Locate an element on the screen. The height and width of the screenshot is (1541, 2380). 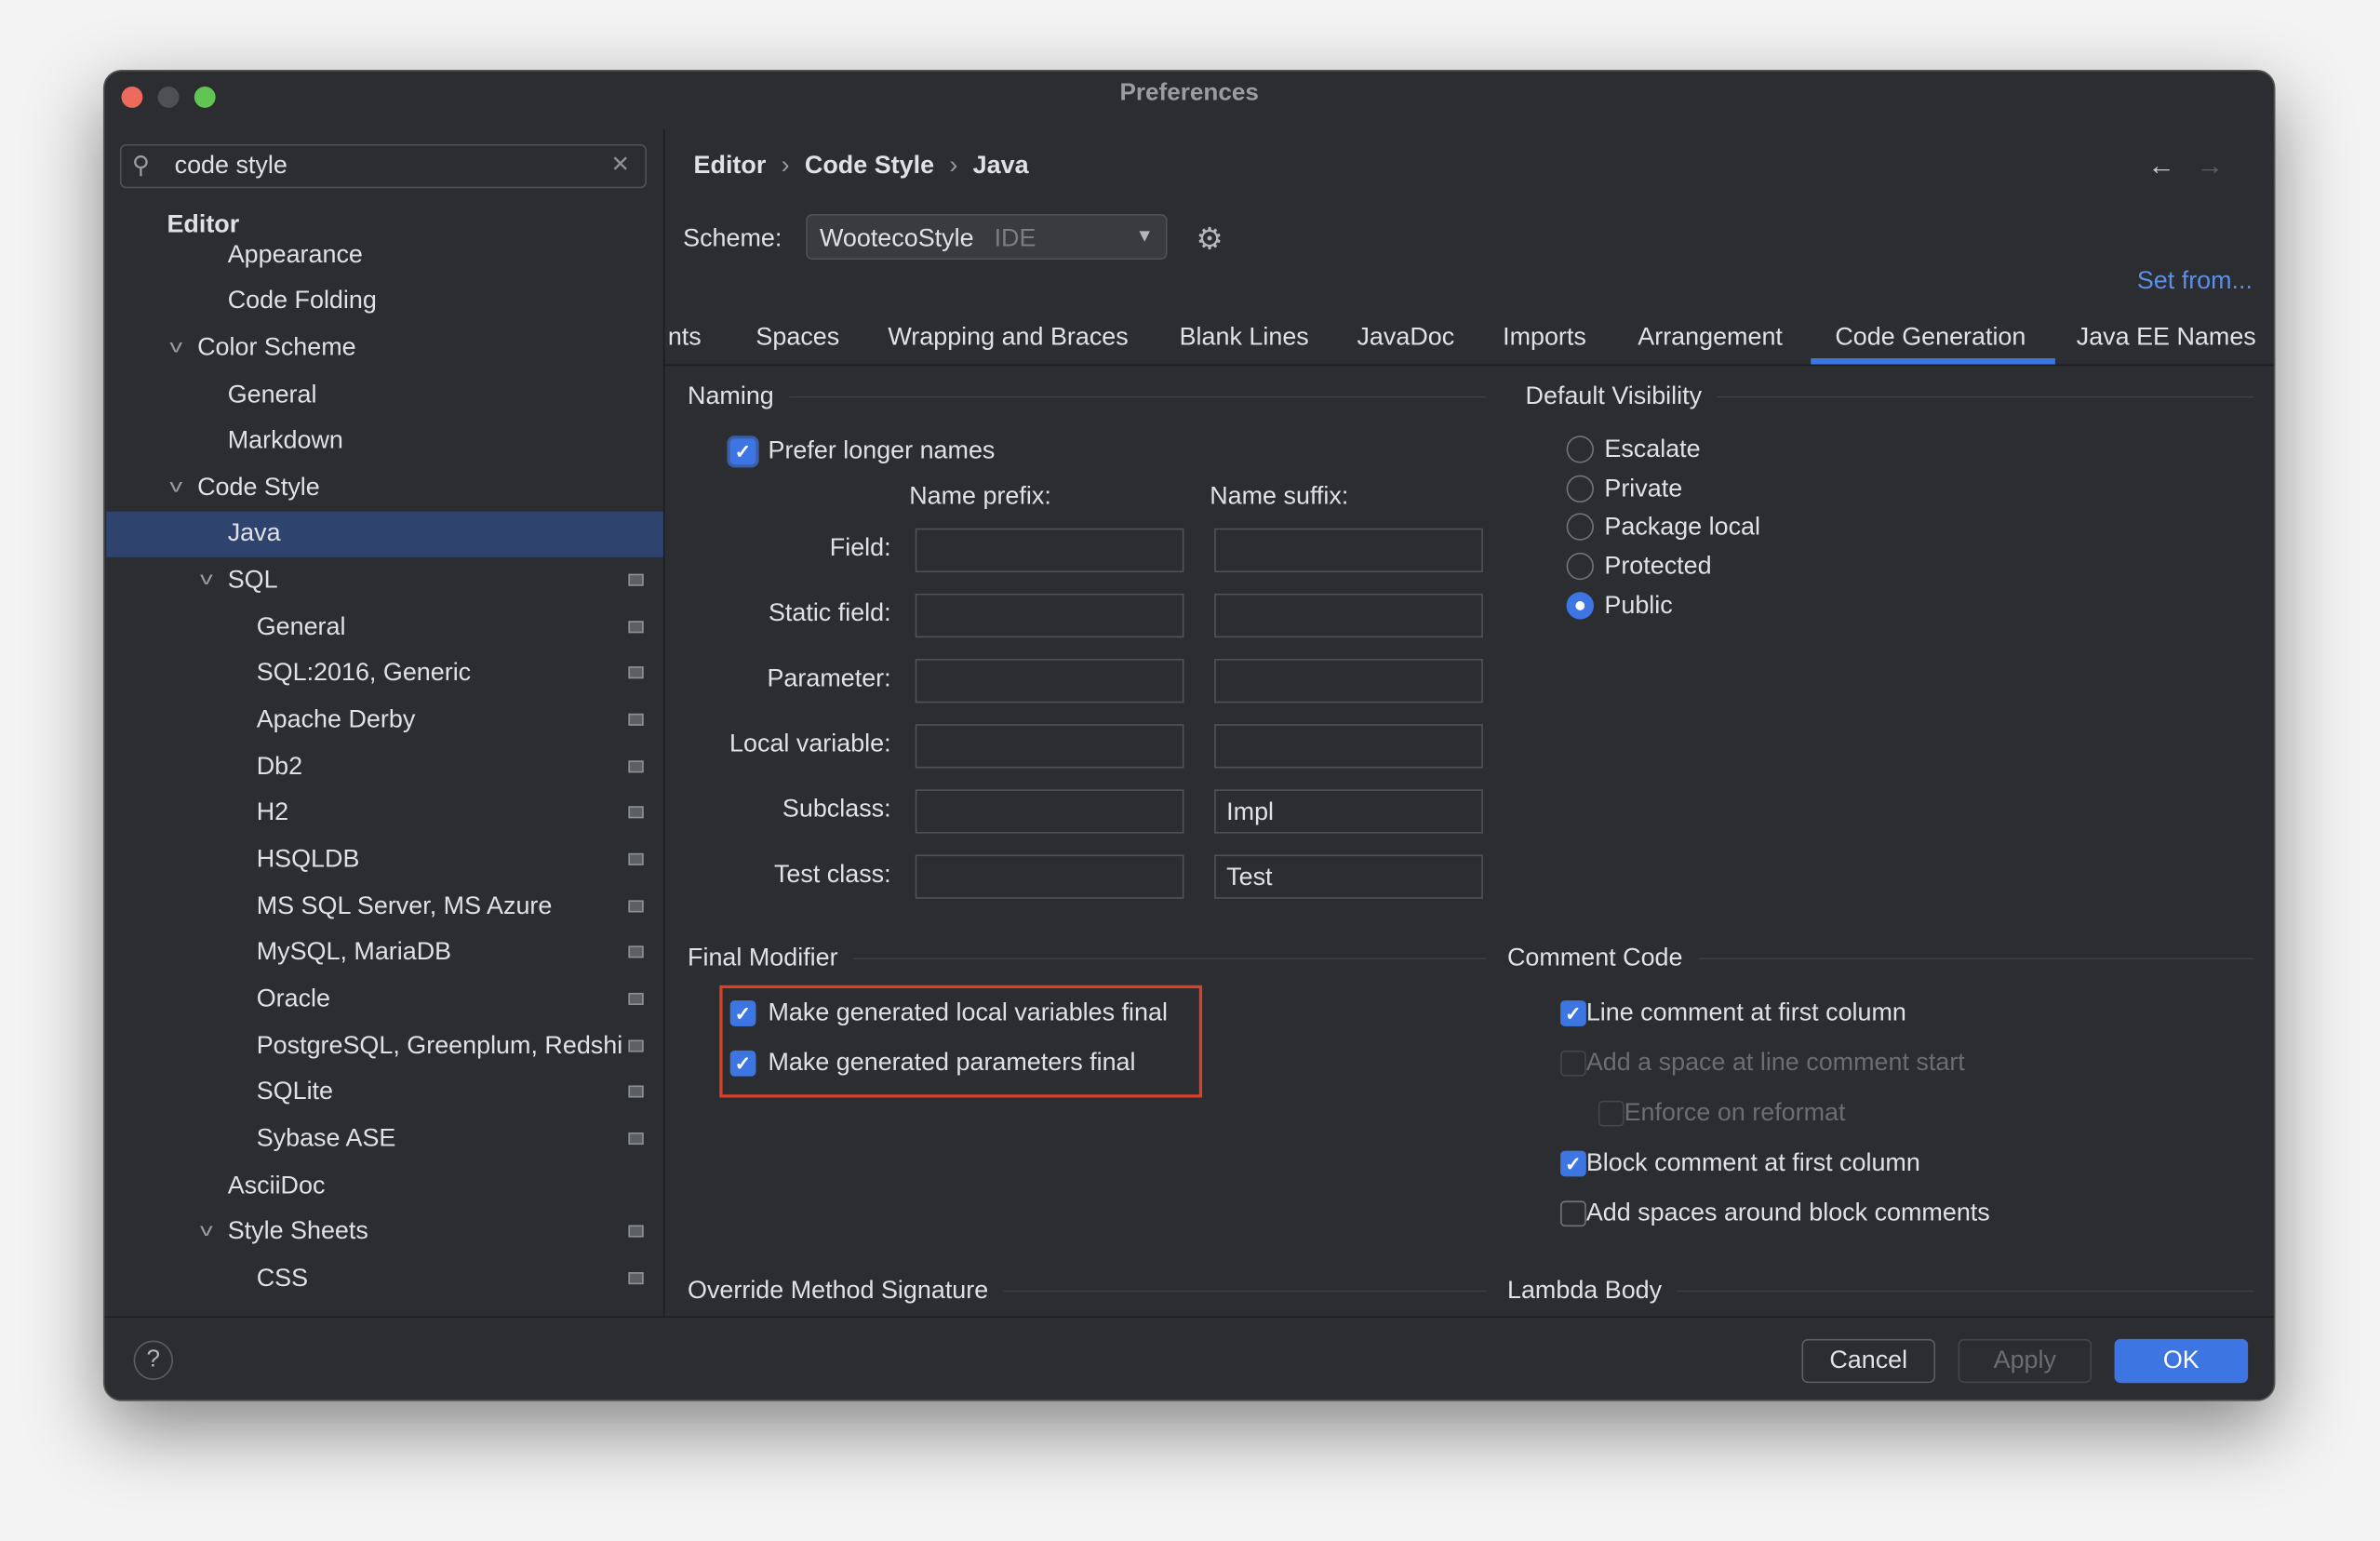
radio-public is located at coordinates (1580, 605).